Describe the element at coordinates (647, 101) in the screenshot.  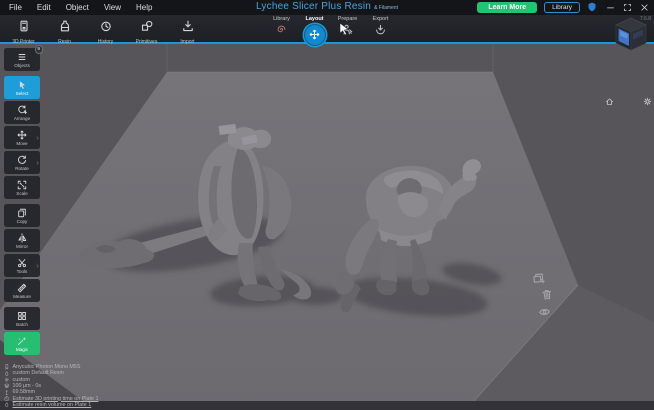
I see `gear-icon` at that location.